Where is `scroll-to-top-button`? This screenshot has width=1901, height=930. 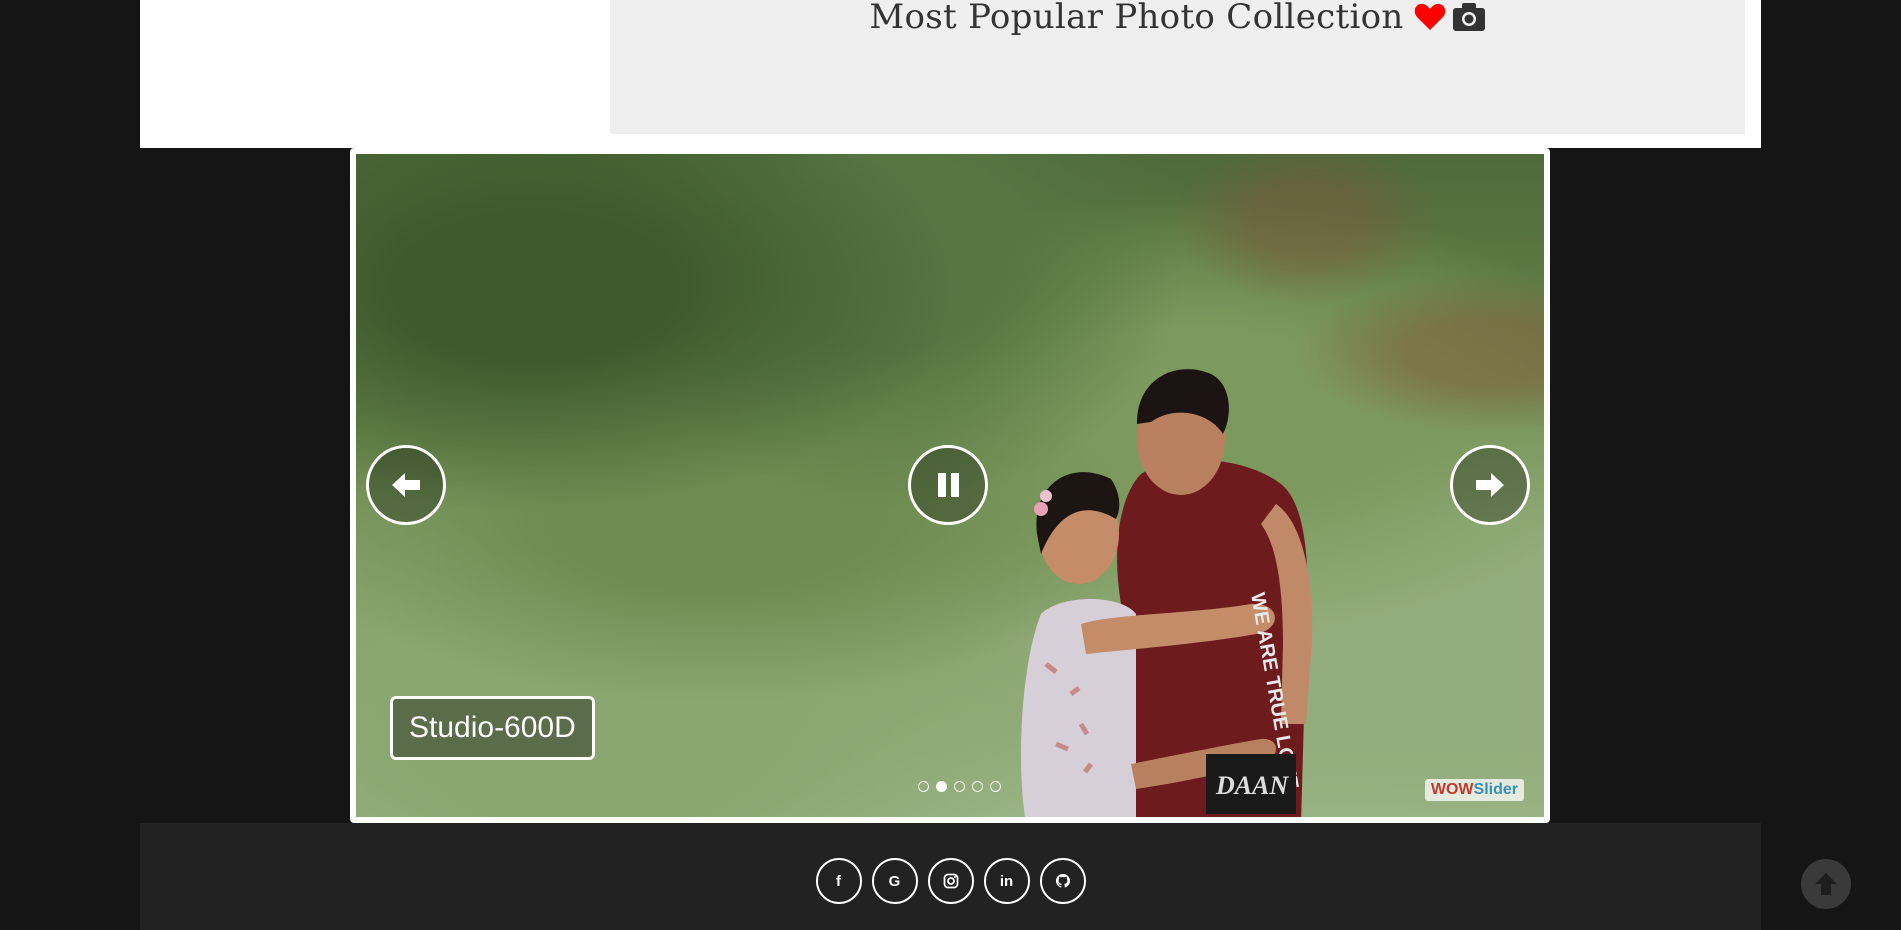
scroll-to-top-button is located at coordinates (1826, 884).